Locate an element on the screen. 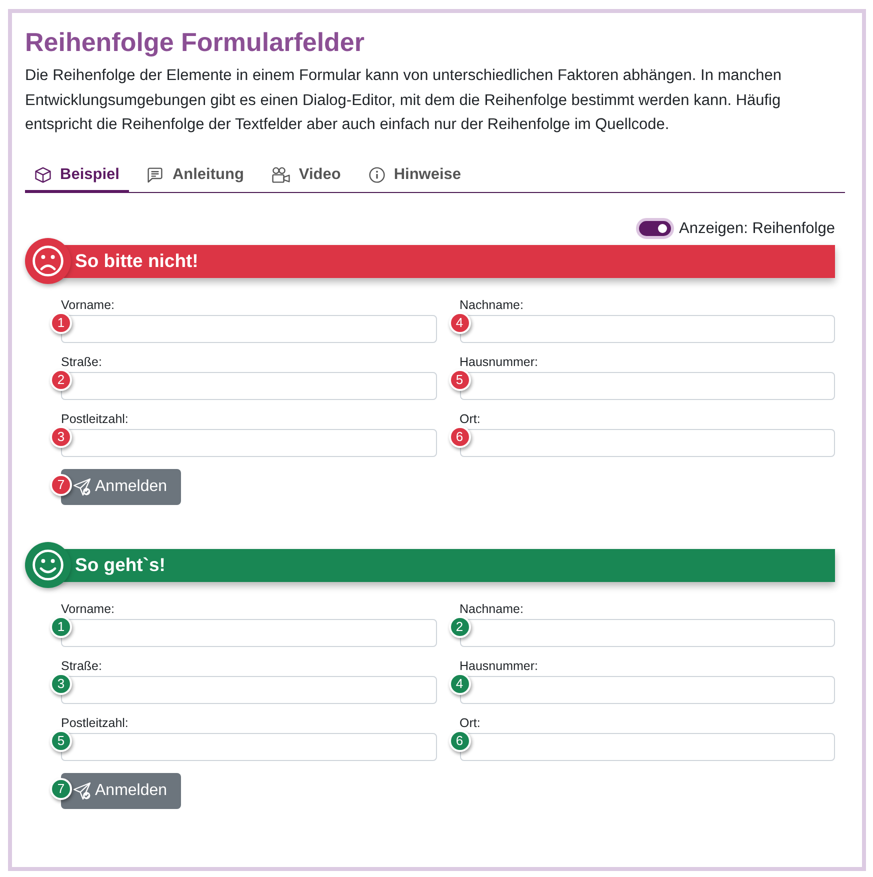 This screenshot has width=873, height=877. intro-text: Die Reihenfolge der Elemente in einem Formular kann von unterschiedlichen Faktoren abhängen. In manchen Entwicklungsumgebungen gibt es einen Dialog-Editor, mit dem die Reihenfolge bestimmt werden kann. Häufig entspricht die Reihenfolge der Textfelder aber auch einfach nur der Reihenfolge im Quellcode. is located at coordinates (404, 100).